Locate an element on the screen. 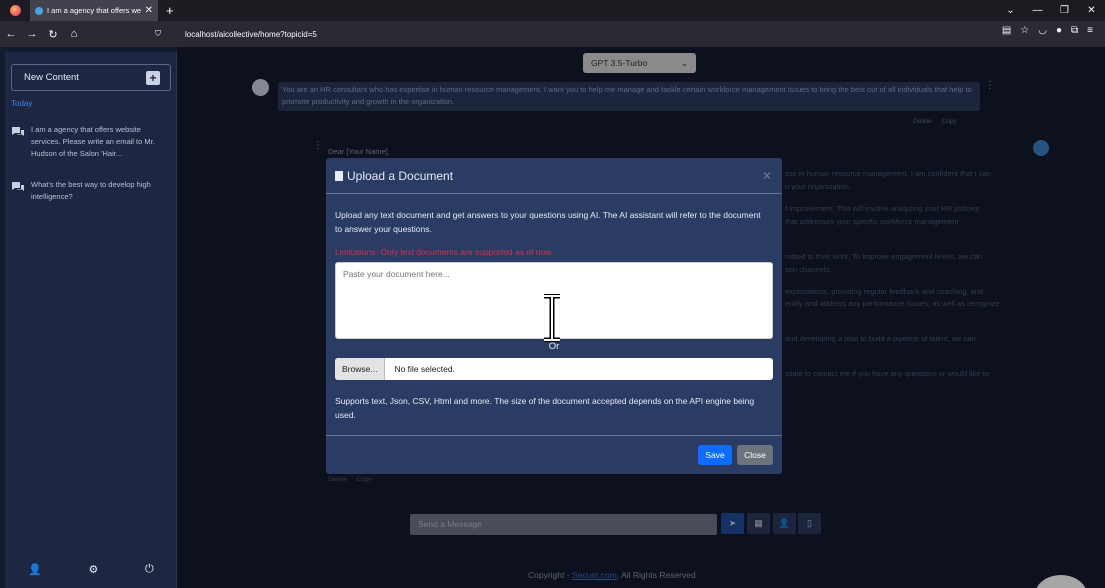 This screenshot has width=1105, height=588. restore-icon: ❐ is located at coordinates (1064, 10).